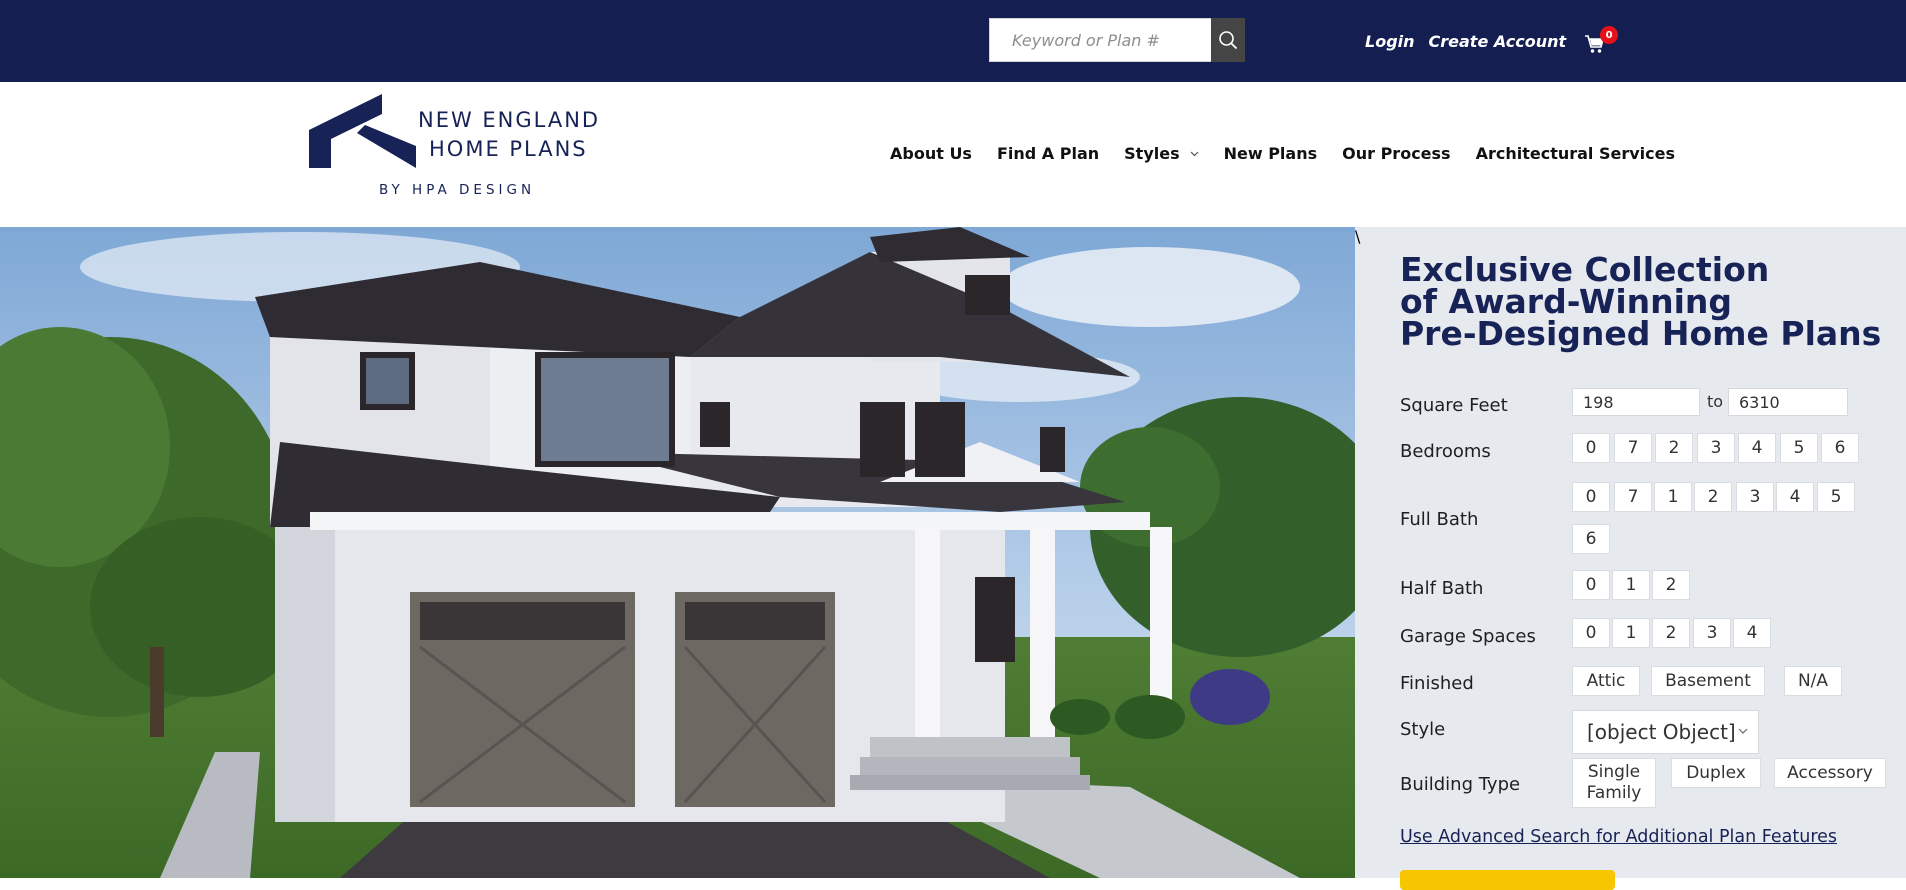  What do you see at coordinates (1152, 153) in the screenshot?
I see `nav-styles-label: Styles` at bounding box center [1152, 153].